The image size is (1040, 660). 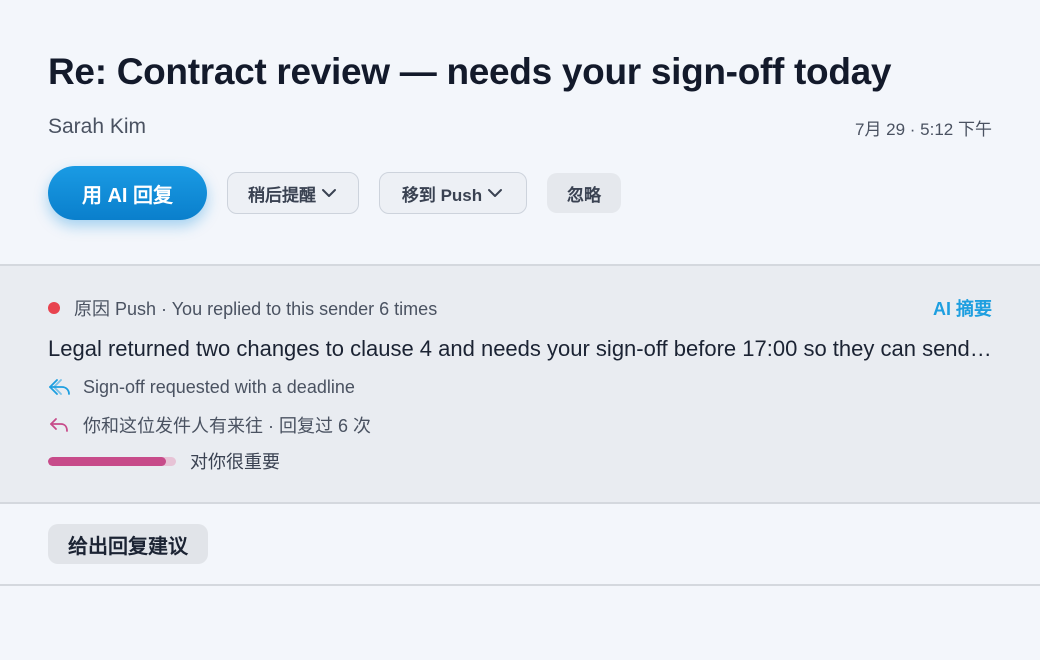 I want to click on ai-reply-button: 用 AI 回复, so click(x=127, y=193).